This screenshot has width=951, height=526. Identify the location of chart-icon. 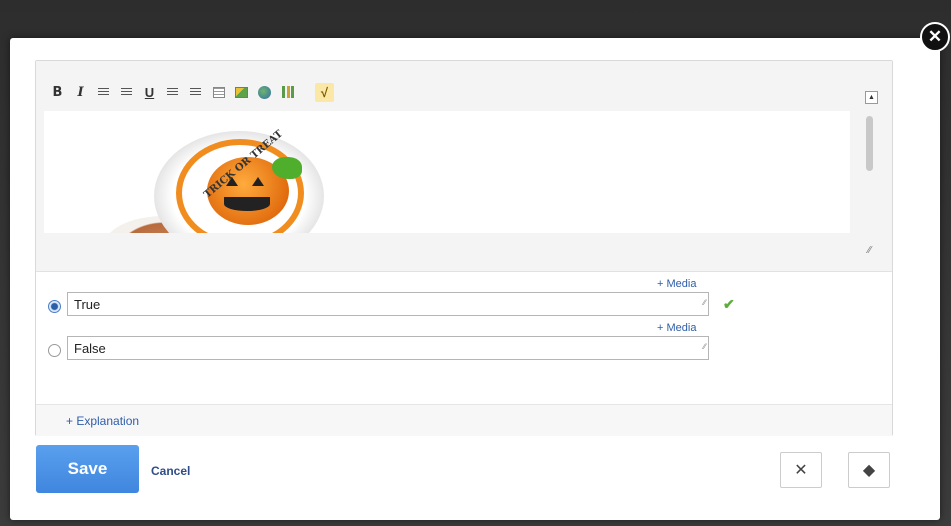
(287, 92).